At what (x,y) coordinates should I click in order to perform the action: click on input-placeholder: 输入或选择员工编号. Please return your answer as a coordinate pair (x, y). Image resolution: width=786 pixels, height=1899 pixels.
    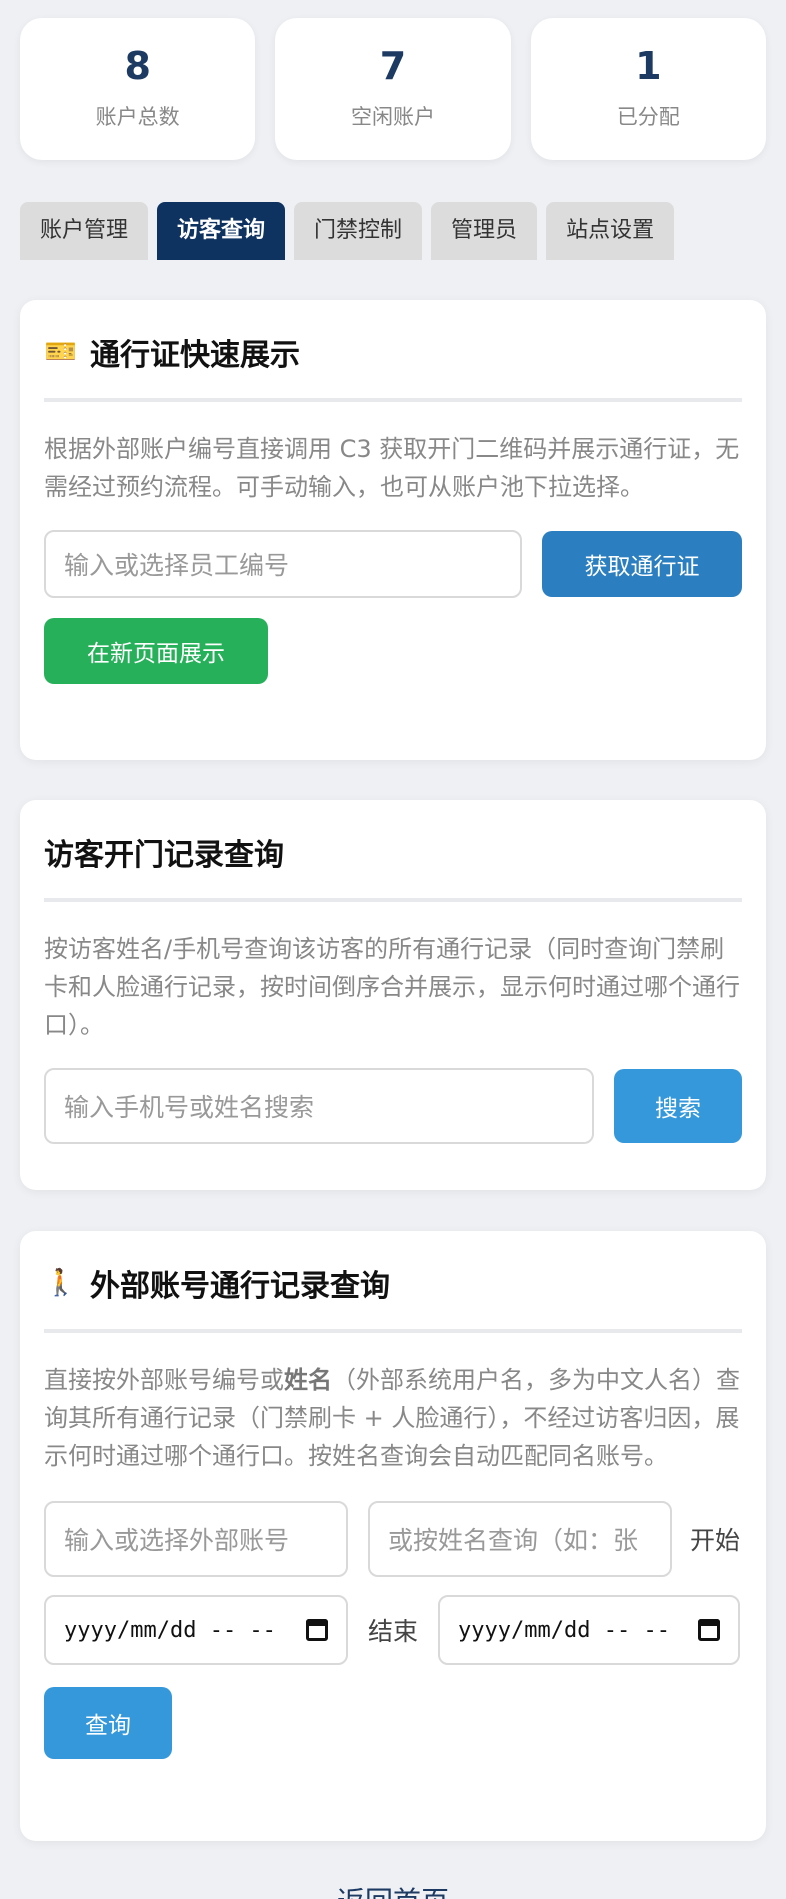
    Looking at the image, I should click on (177, 565).